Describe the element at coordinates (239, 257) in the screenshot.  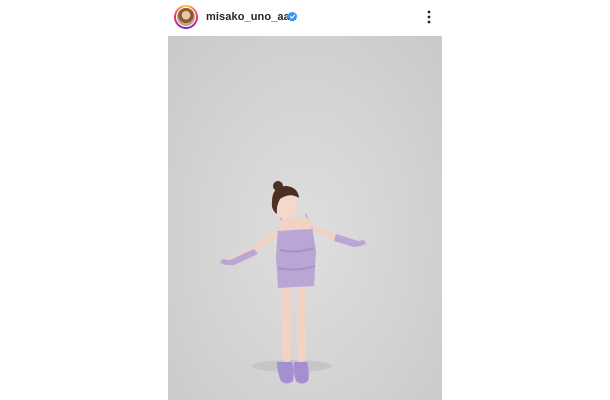
I see `left-glove` at that location.